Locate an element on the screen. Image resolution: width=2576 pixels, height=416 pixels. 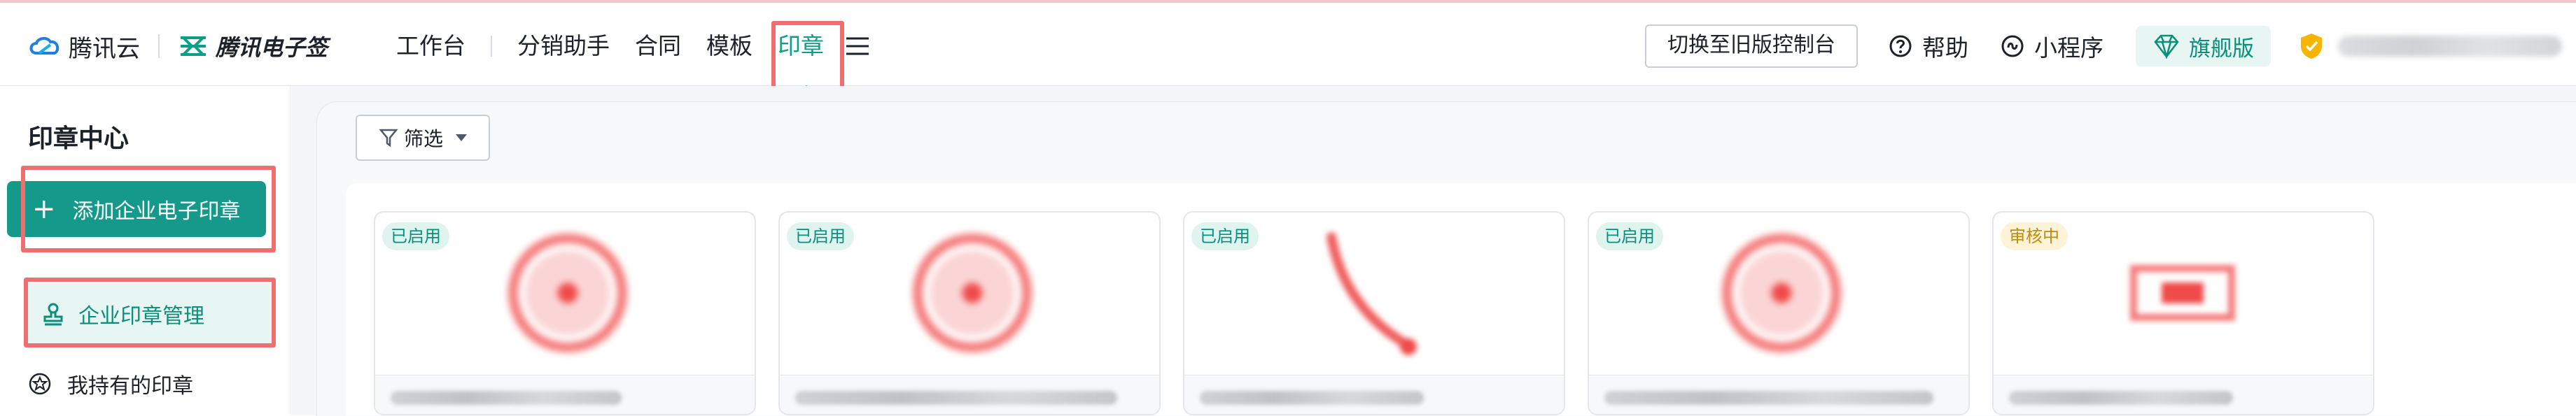
add-button-highlight-box is located at coordinates (148, 209).